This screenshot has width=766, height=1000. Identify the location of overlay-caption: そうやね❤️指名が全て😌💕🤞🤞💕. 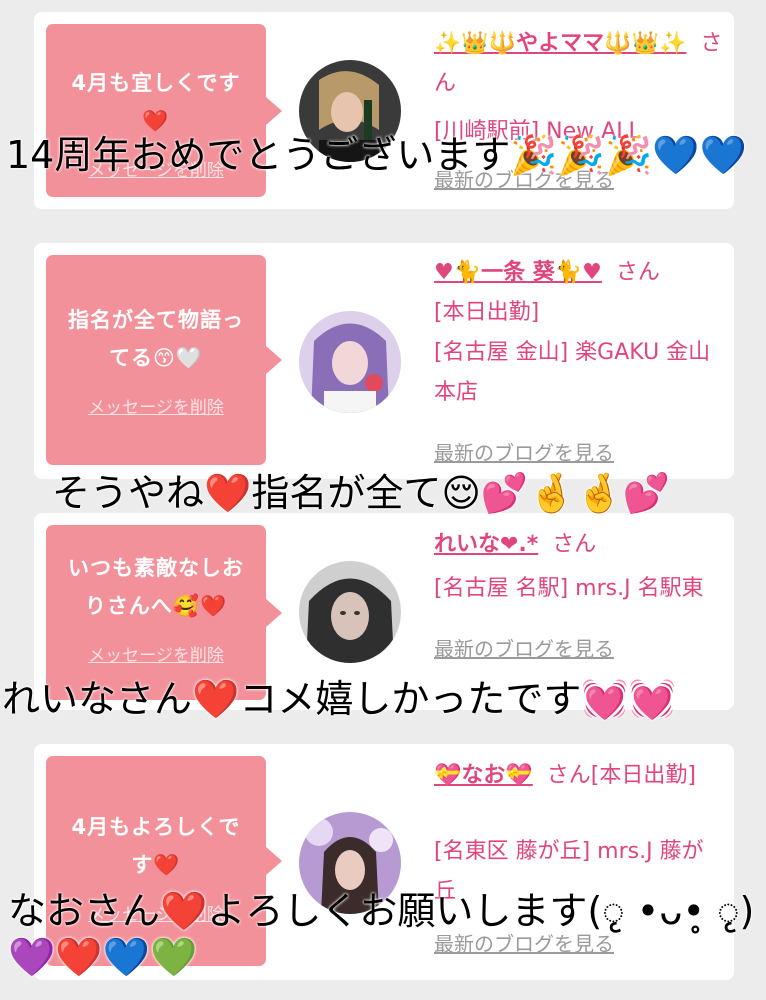
(361, 493).